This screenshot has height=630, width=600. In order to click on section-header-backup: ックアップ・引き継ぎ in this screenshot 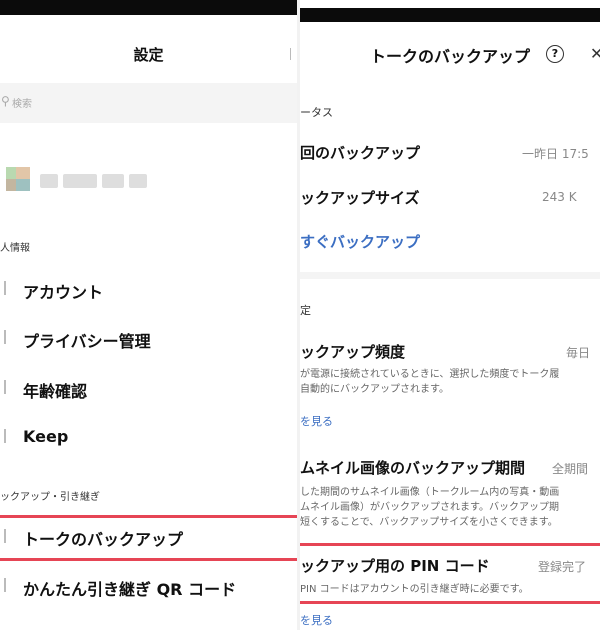, I will do `click(50, 497)`.